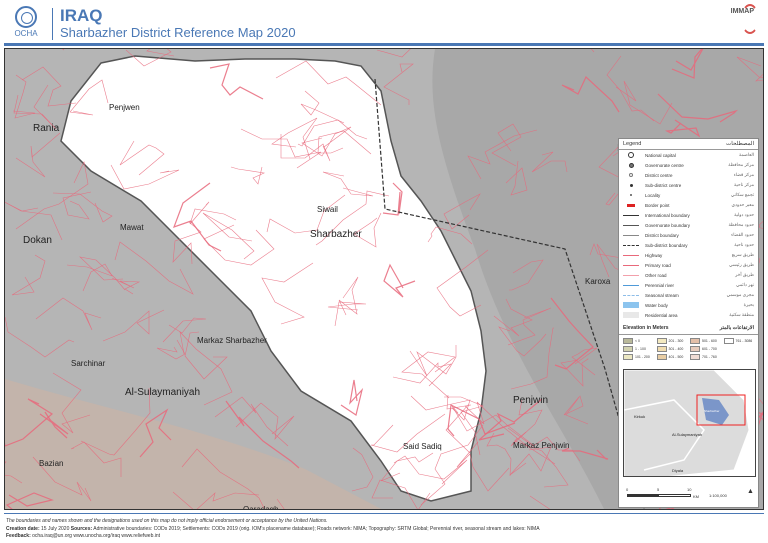  Describe the element at coordinates (132, 227) in the screenshot. I see `place-label: Mawat` at that location.